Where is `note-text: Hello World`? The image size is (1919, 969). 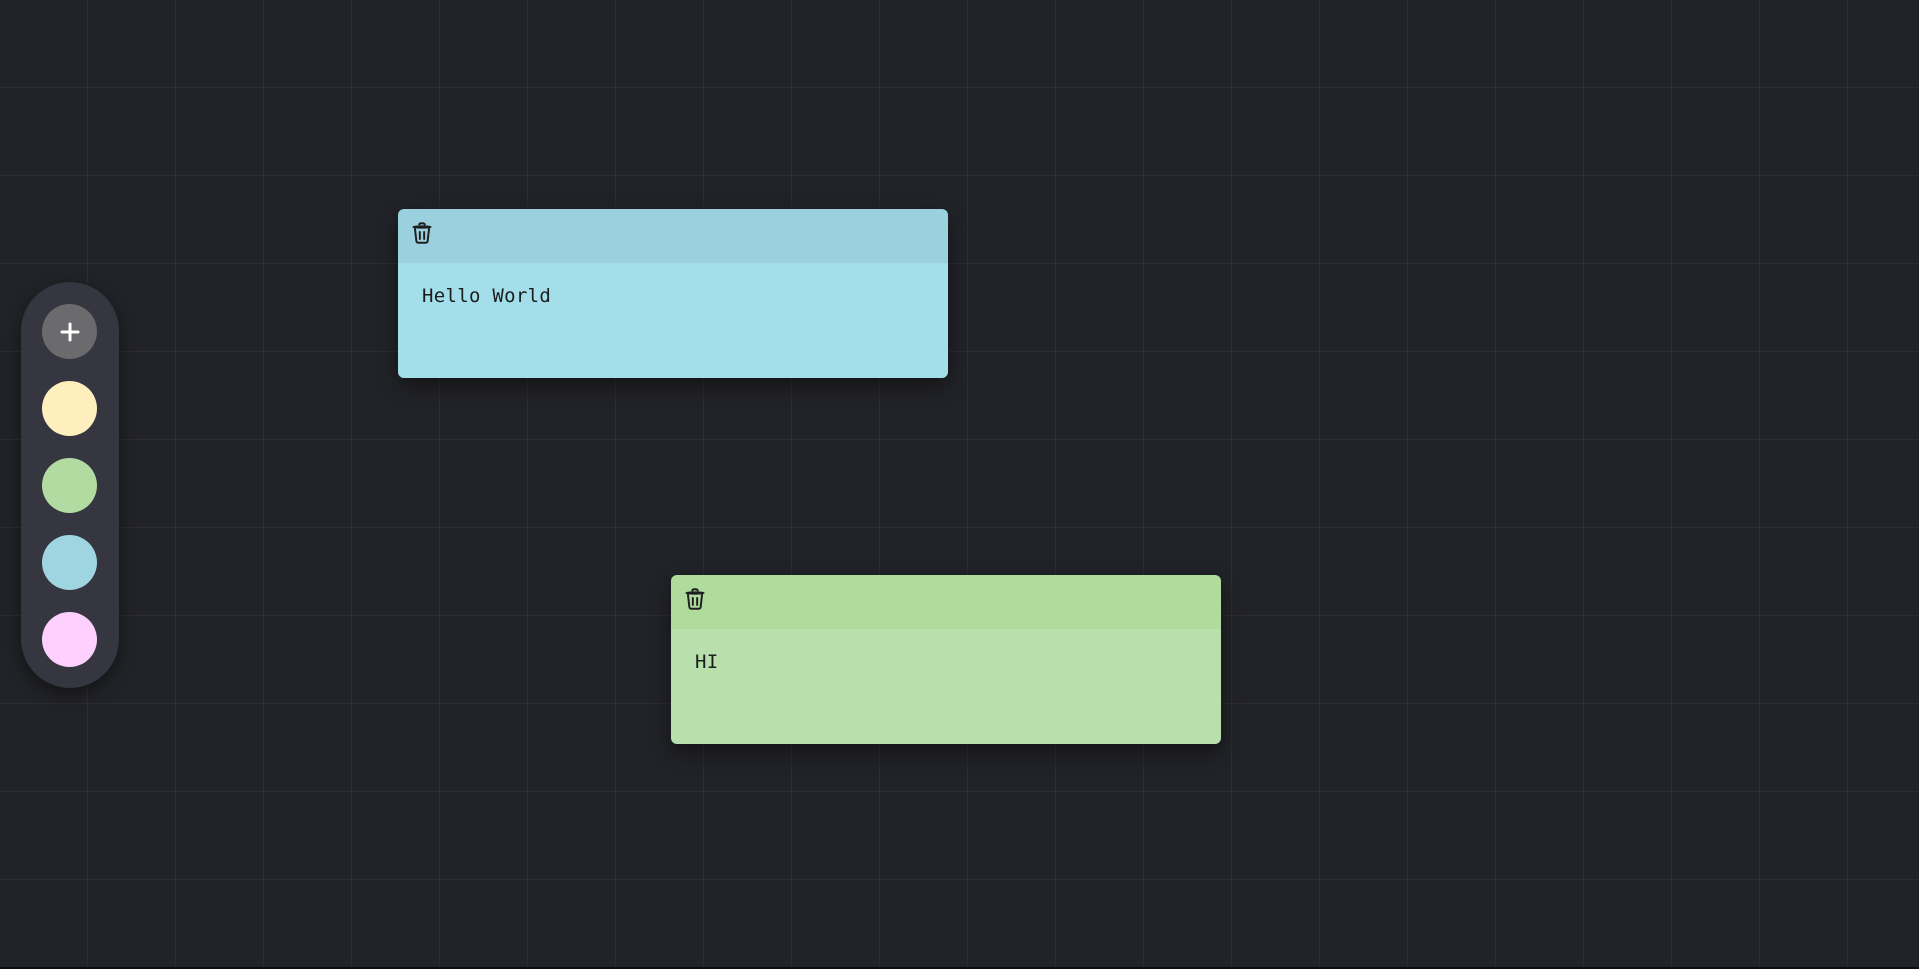
note-text: Hello World is located at coordinates (486, 296).